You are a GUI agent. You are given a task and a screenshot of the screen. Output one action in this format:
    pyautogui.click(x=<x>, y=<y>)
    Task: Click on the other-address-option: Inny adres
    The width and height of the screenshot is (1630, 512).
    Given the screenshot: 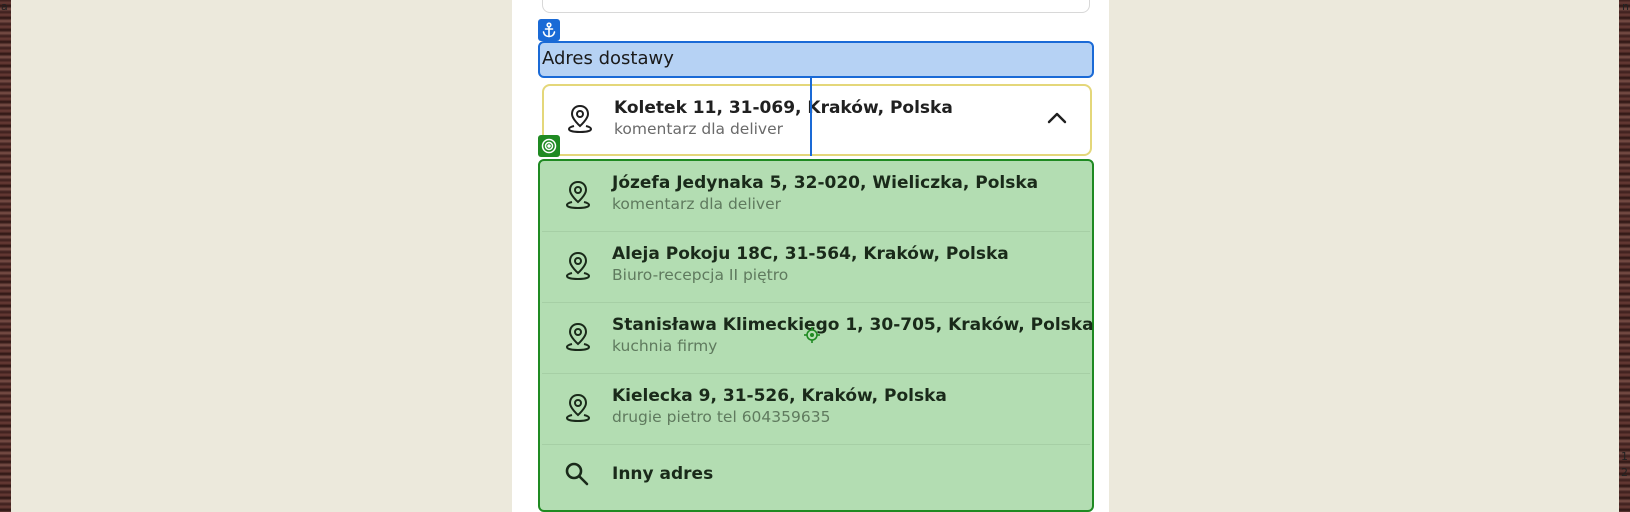 What is the action you would take?
    pyautogui.click(x=816, y=475)
    